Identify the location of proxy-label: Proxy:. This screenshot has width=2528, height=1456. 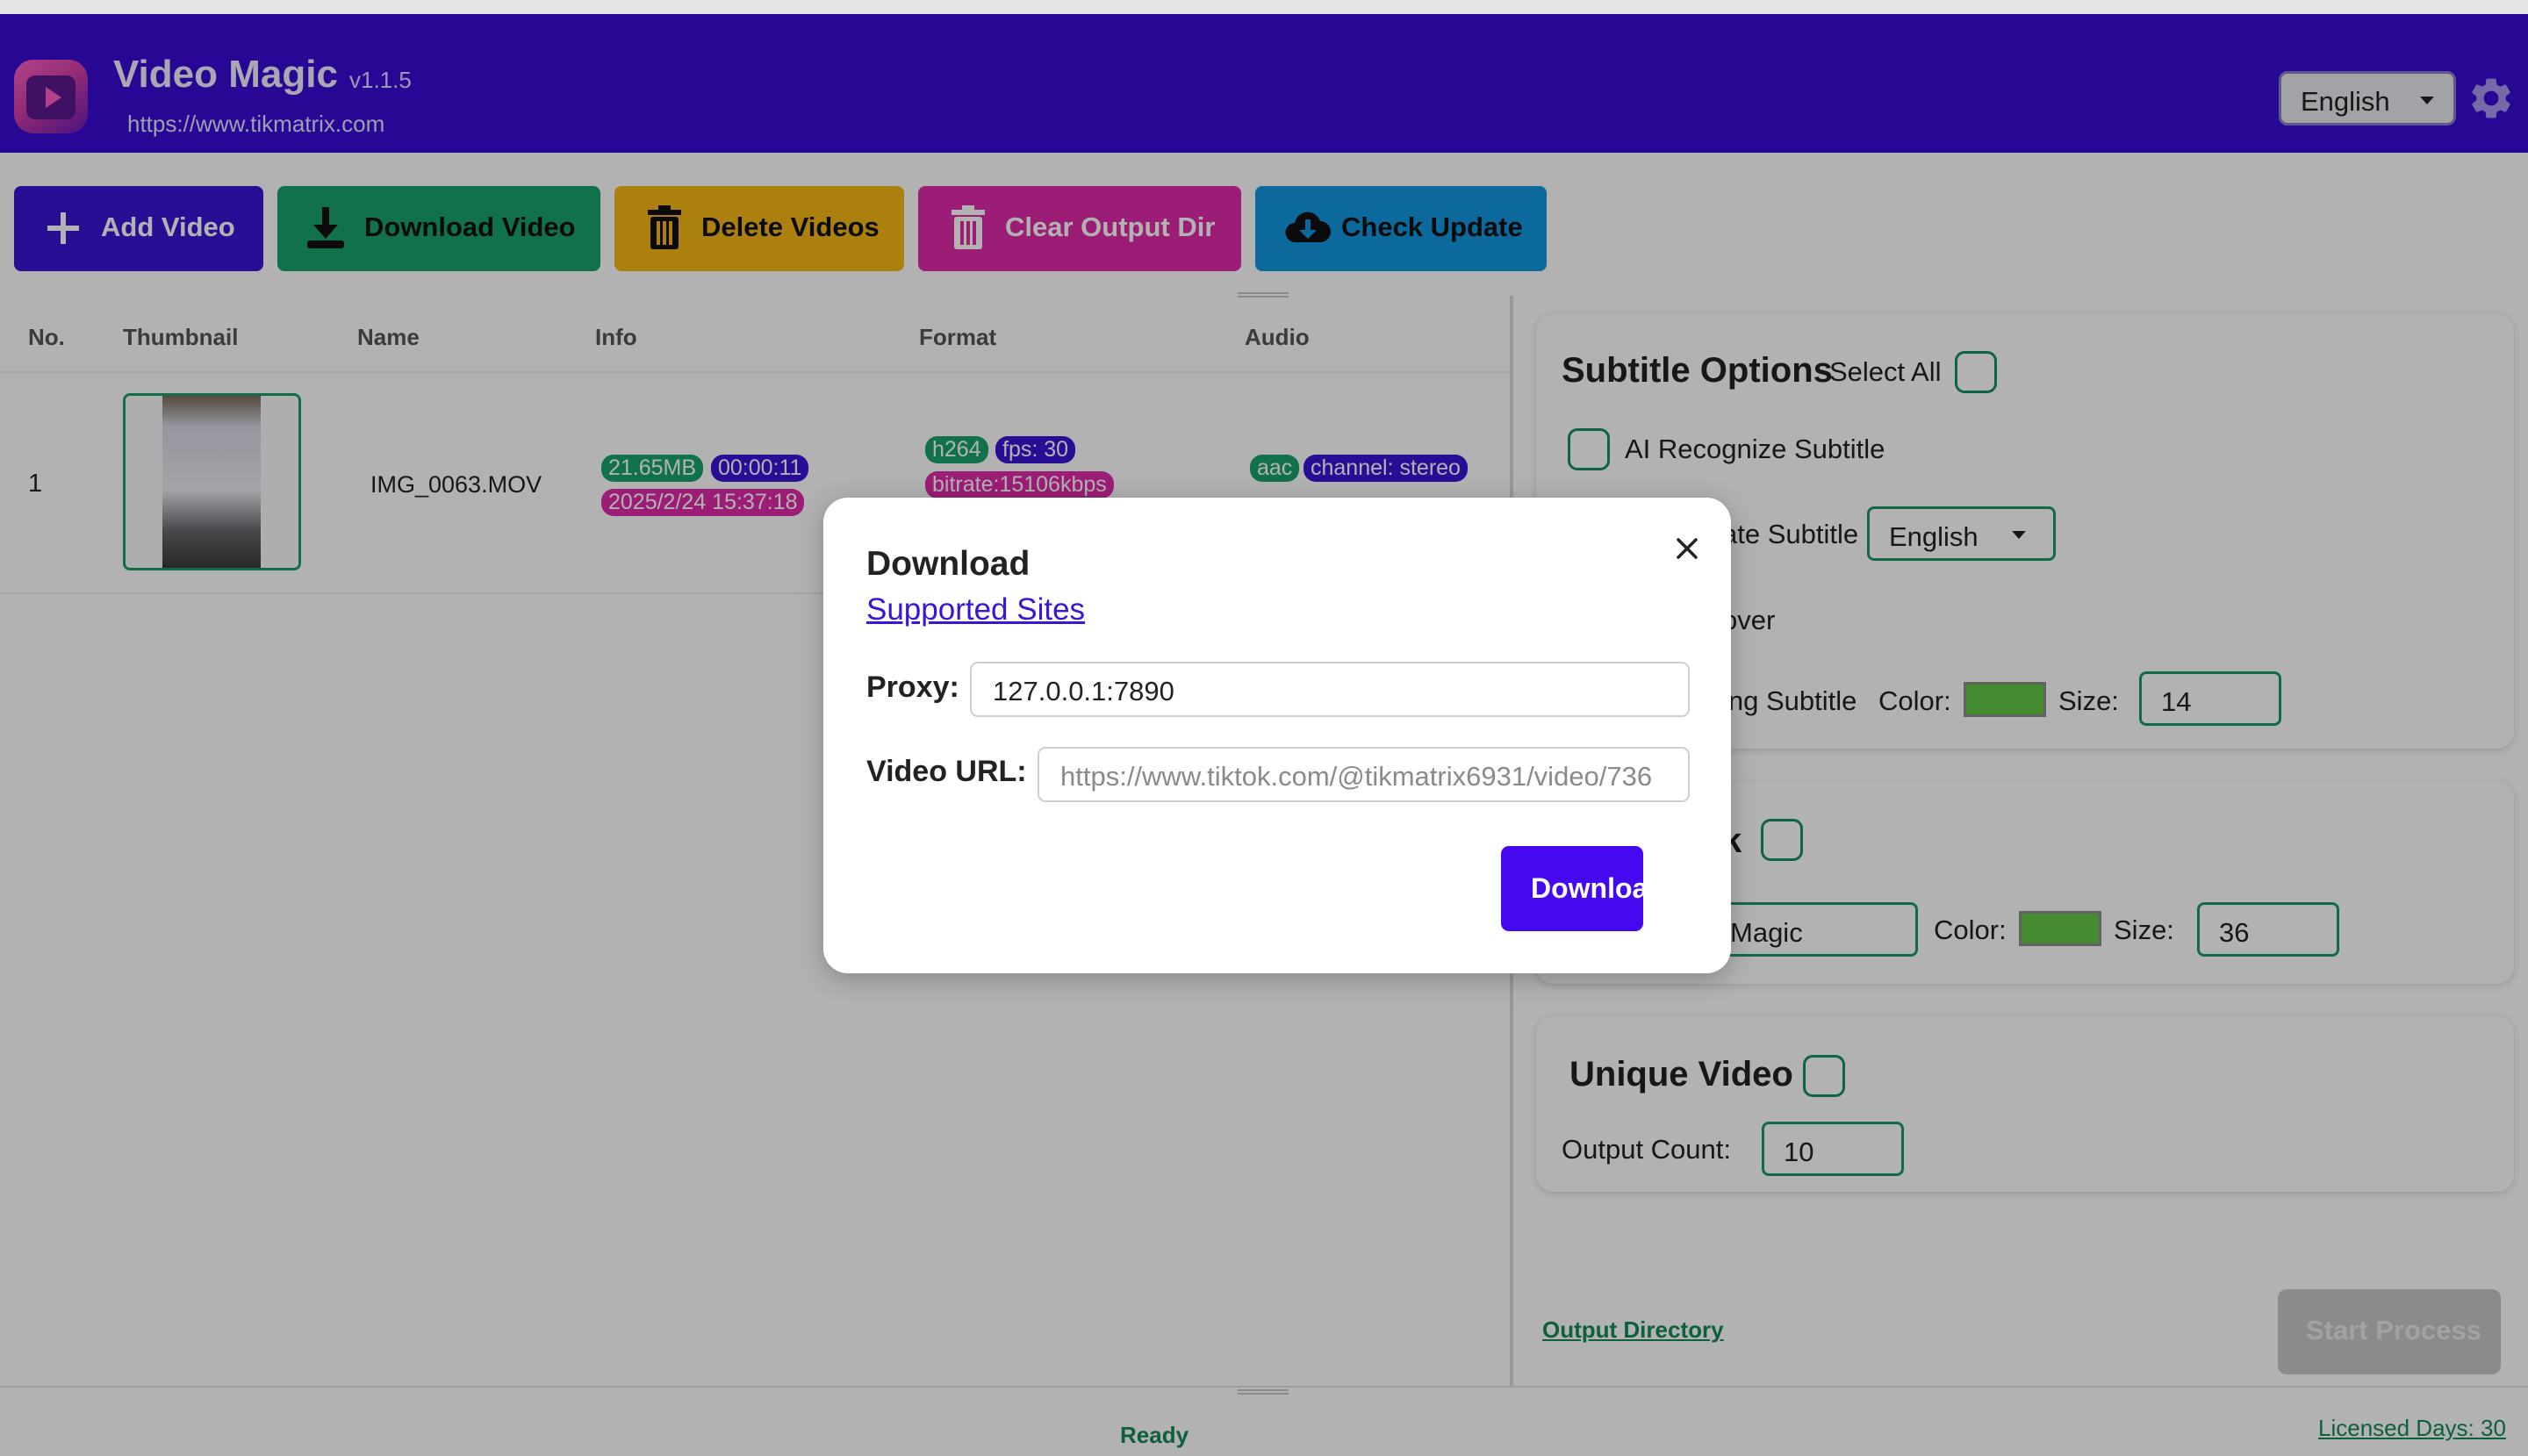
(913, 687).